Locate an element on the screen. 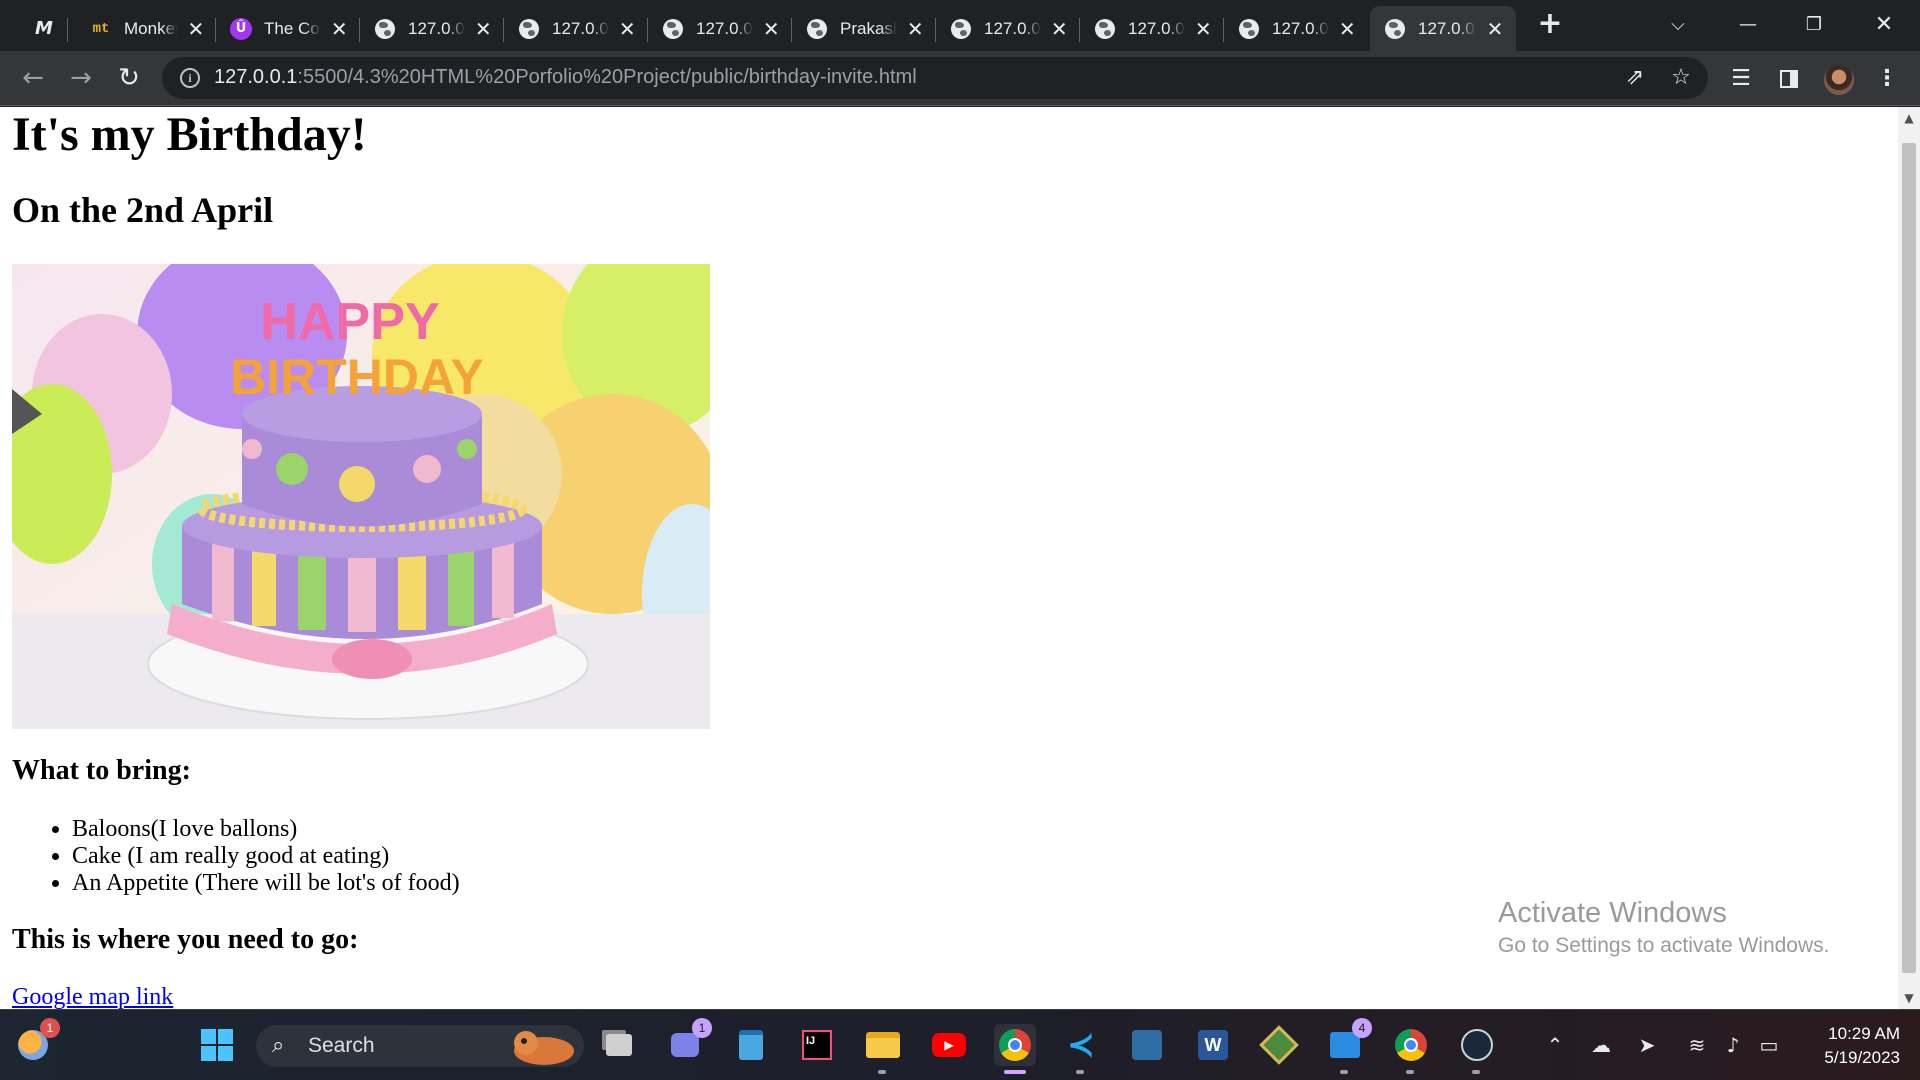  intellij-icon: IJ is located at coordinates (817, 1045).